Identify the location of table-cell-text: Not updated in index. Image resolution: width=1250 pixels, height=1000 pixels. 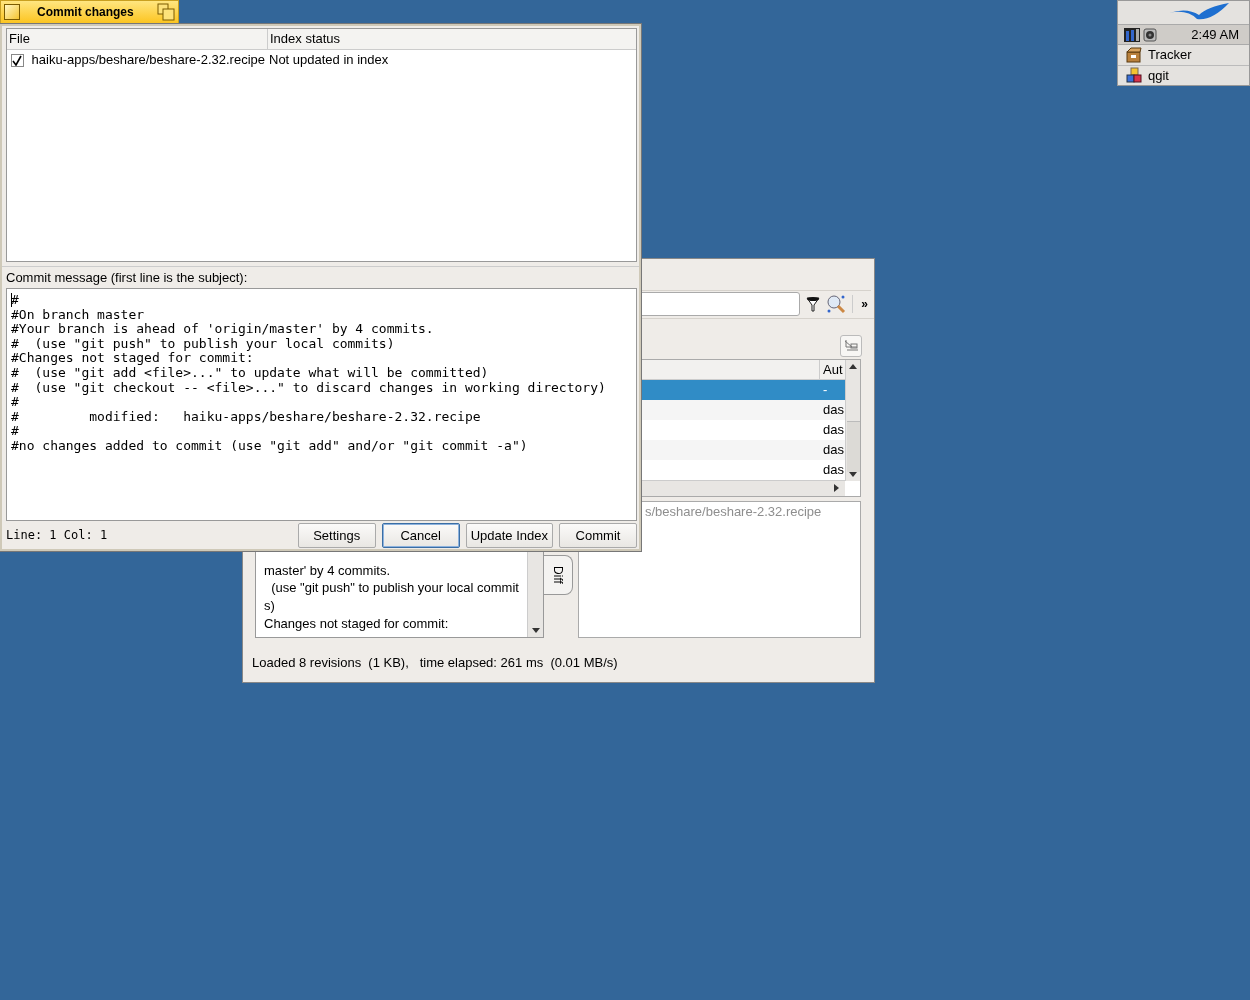
(329, 60).